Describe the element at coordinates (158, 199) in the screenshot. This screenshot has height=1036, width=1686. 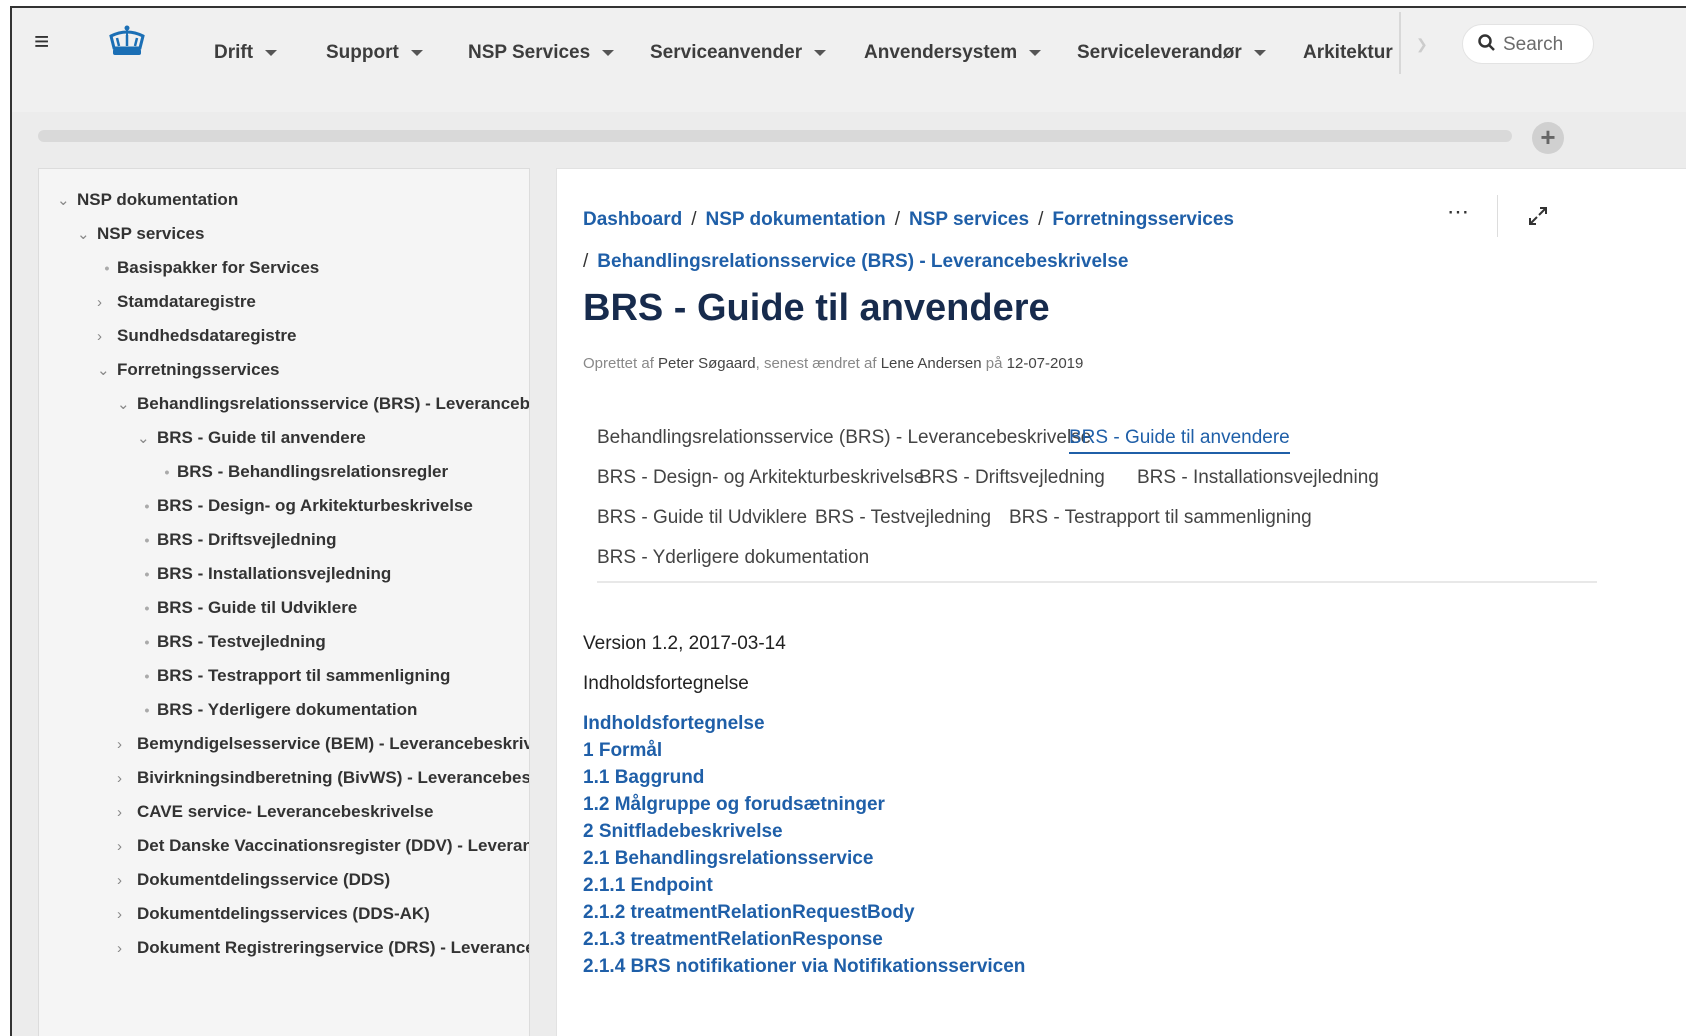
I see `sidebar-item-label: NSP dokumentation` at that location.